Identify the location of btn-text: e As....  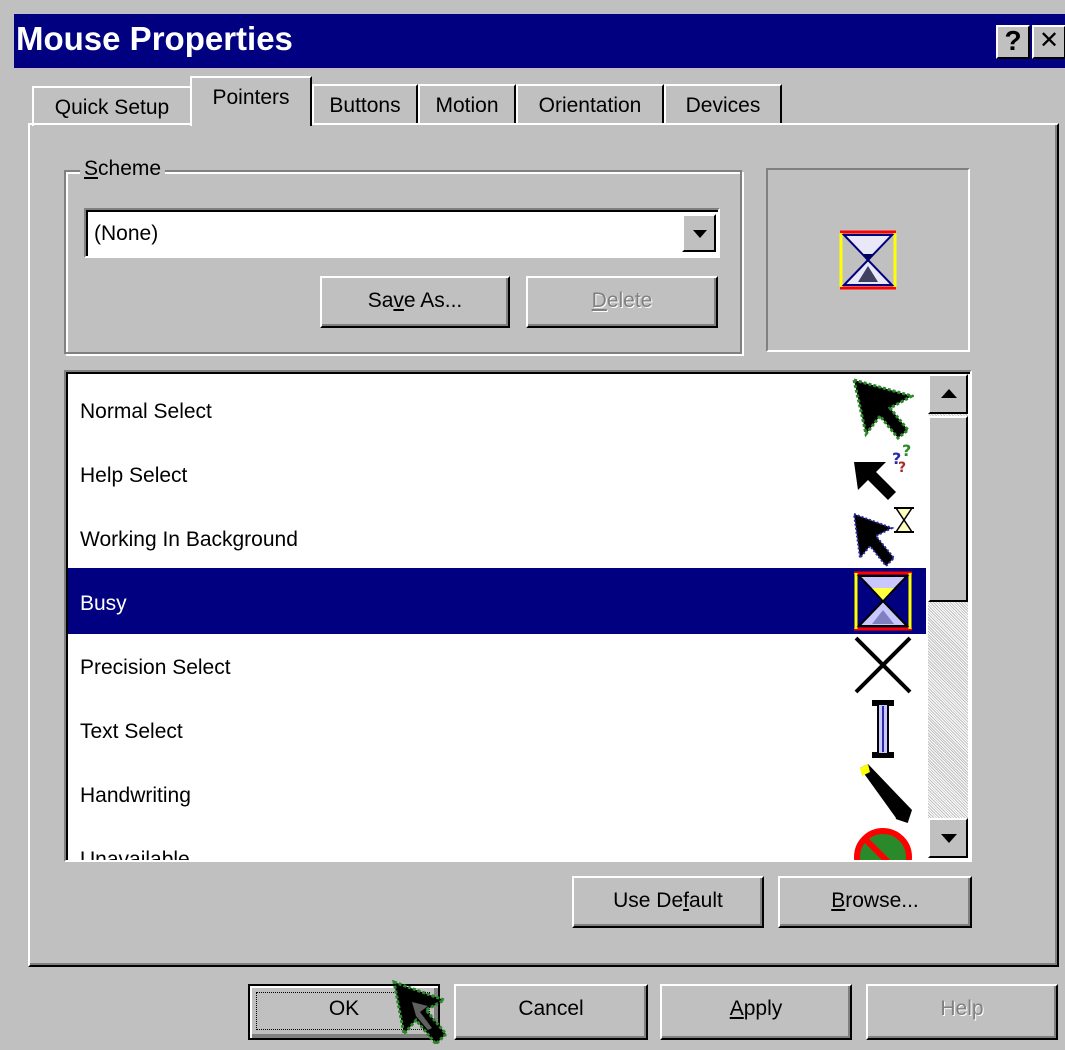
(433, 300).